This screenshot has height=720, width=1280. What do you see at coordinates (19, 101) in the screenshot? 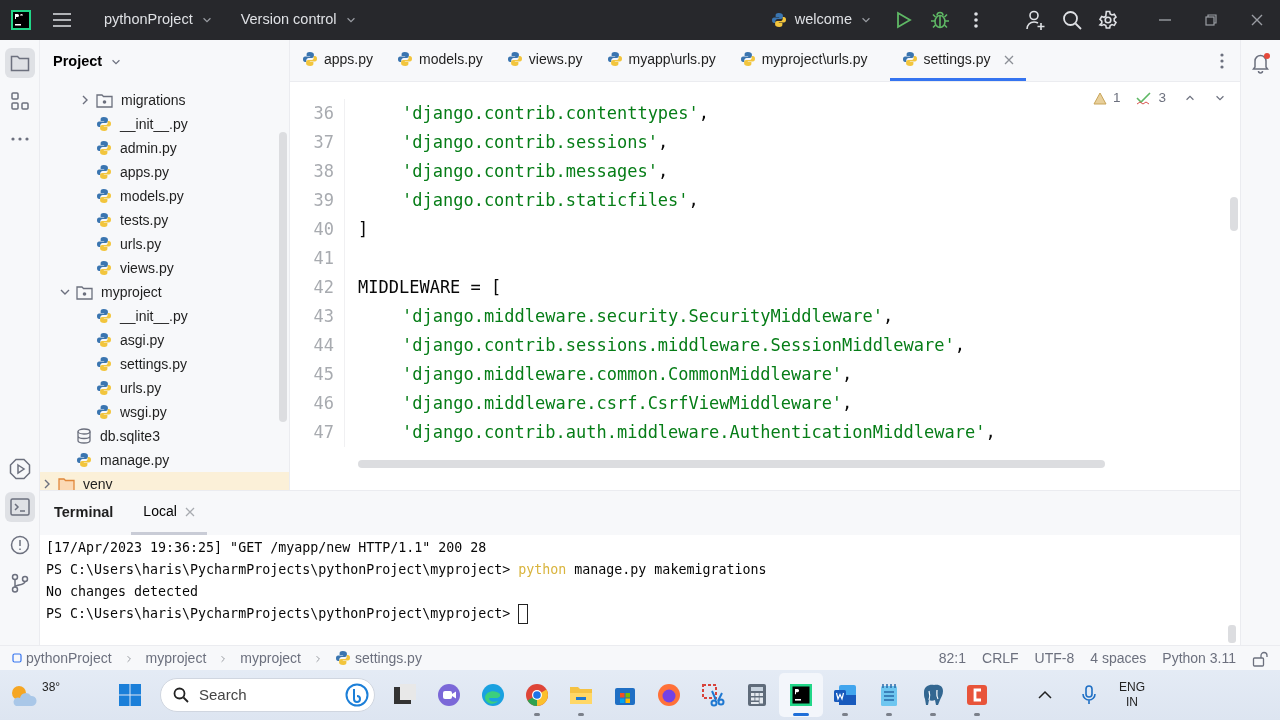
I see `structure-icon` at bounding box center [19, 101].